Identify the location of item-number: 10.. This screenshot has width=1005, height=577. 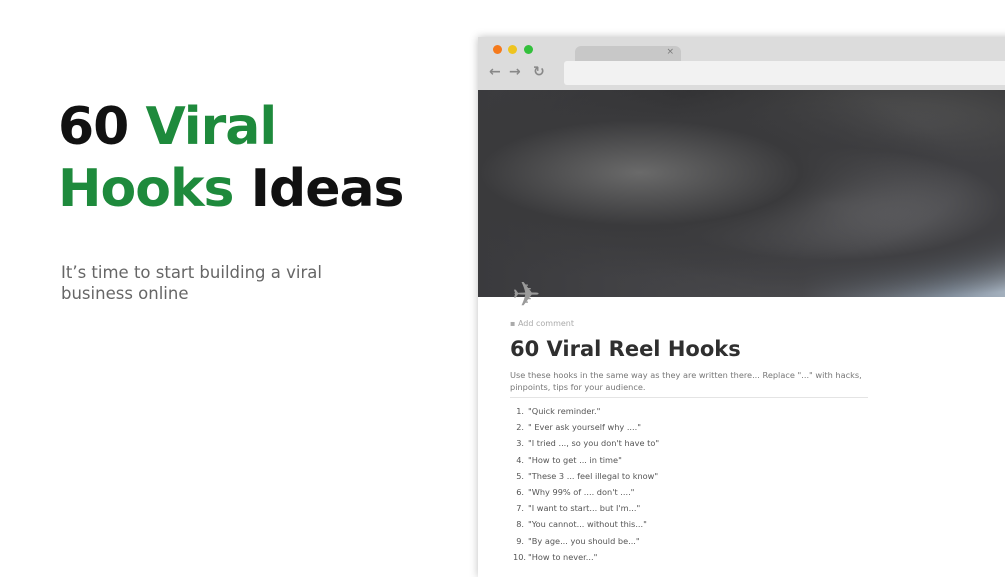
(520, 556).